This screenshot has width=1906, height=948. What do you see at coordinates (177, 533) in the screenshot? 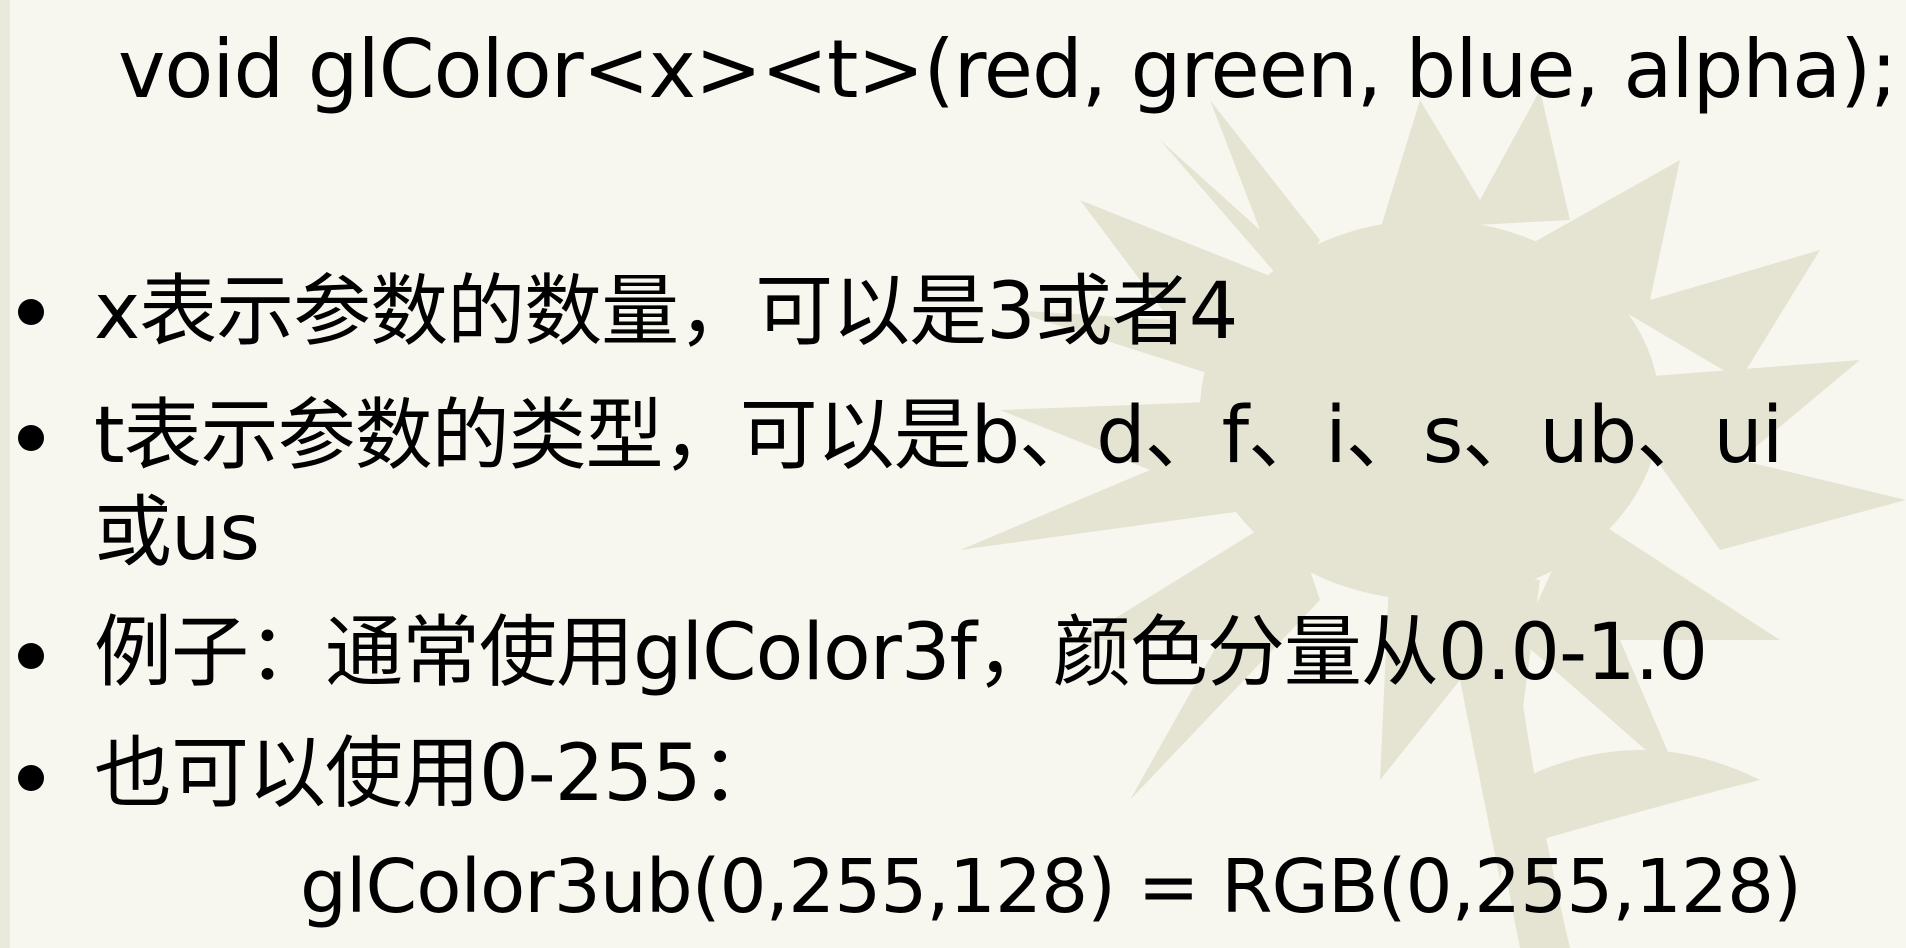
I see `bullet-2-line-2: 或us` at bounding box center [177, 533].